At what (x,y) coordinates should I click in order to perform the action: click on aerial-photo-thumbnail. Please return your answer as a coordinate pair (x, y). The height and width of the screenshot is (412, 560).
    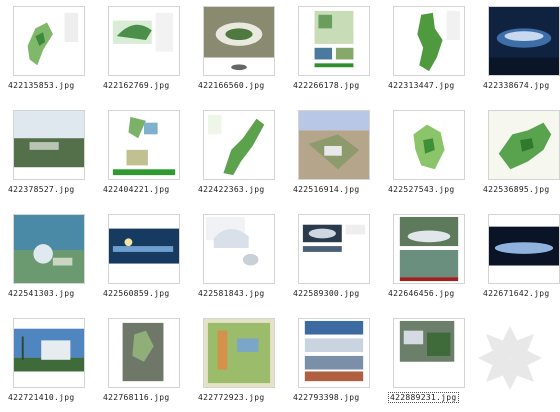
    Looking at the image, I should click on (49, 145).